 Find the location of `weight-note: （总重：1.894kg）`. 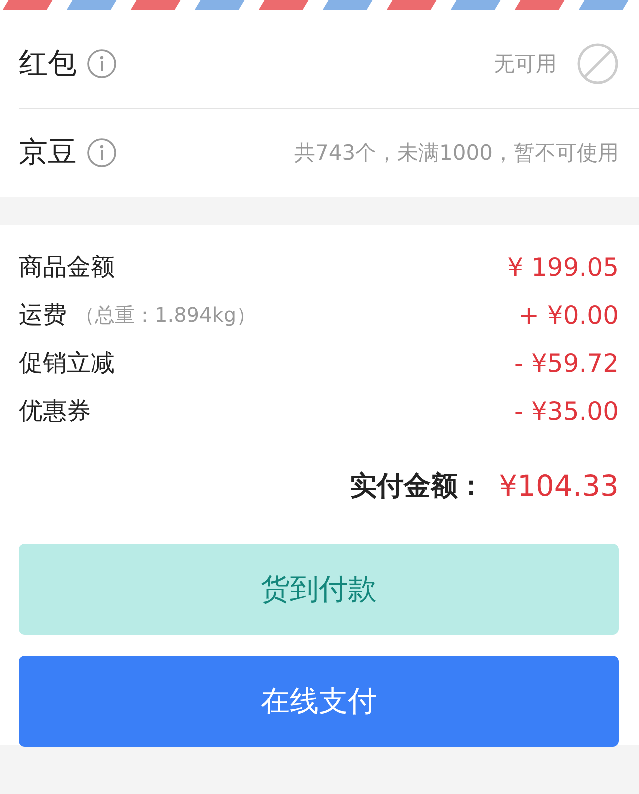

weight-note: （总重：1.894kg） is located at coordinates (166, 315).